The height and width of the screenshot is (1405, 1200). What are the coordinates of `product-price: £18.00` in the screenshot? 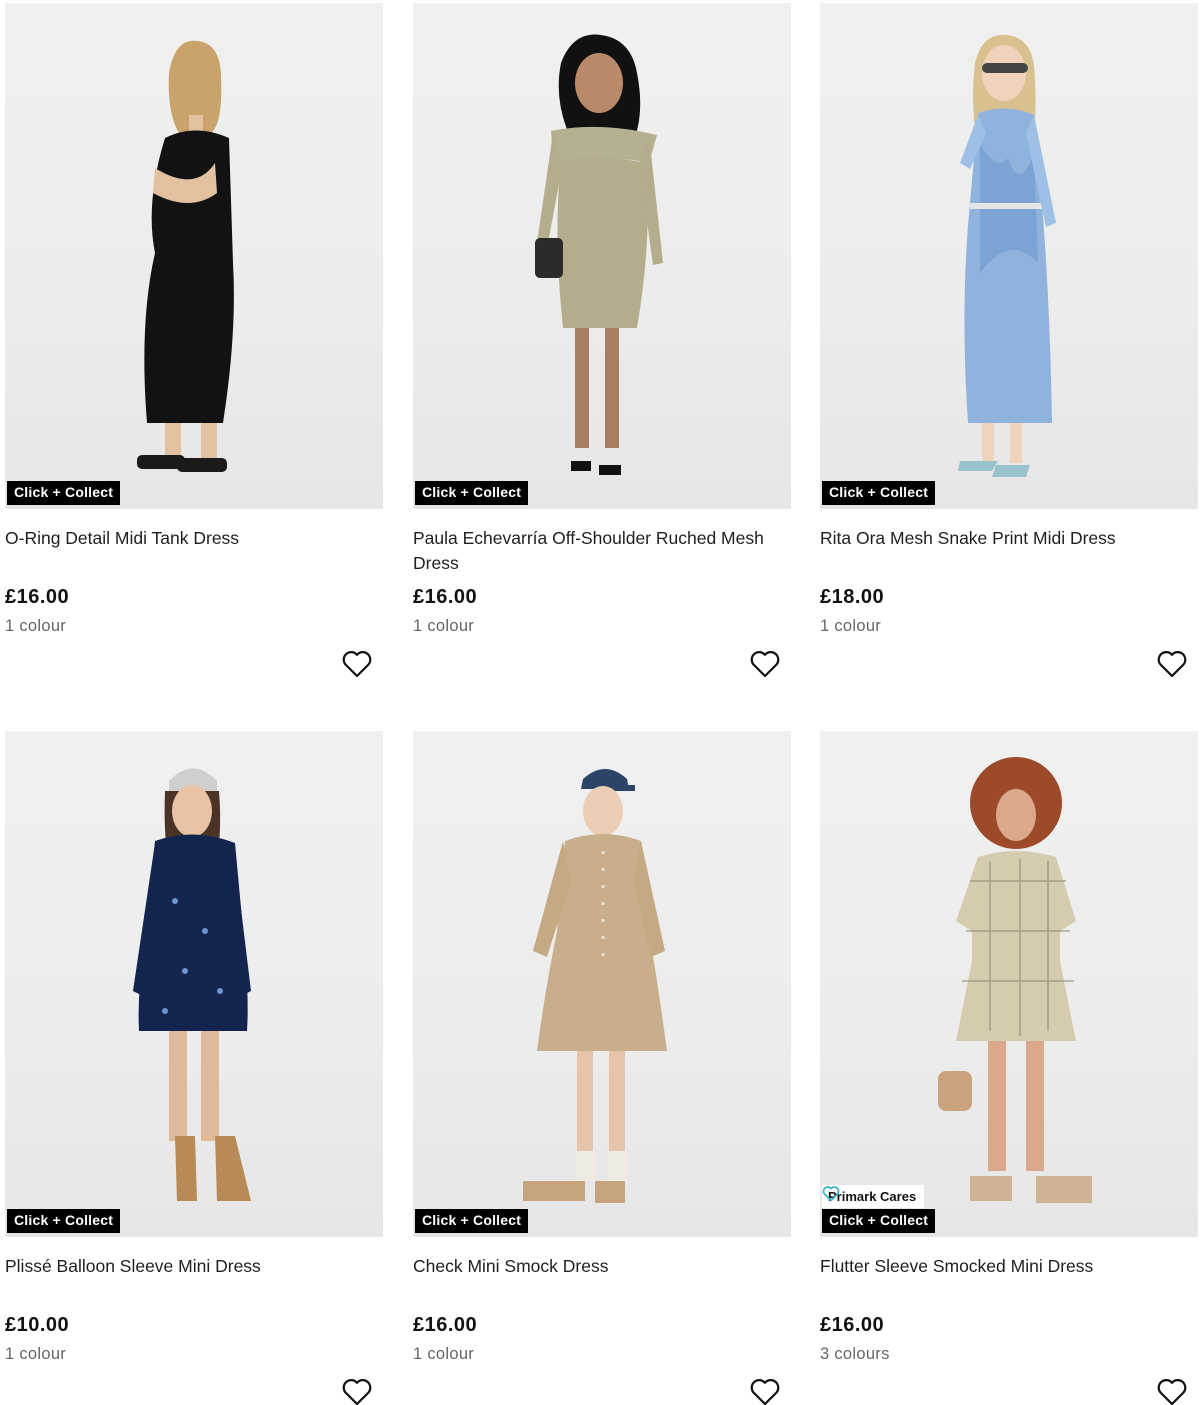 It's located at (852, 597).